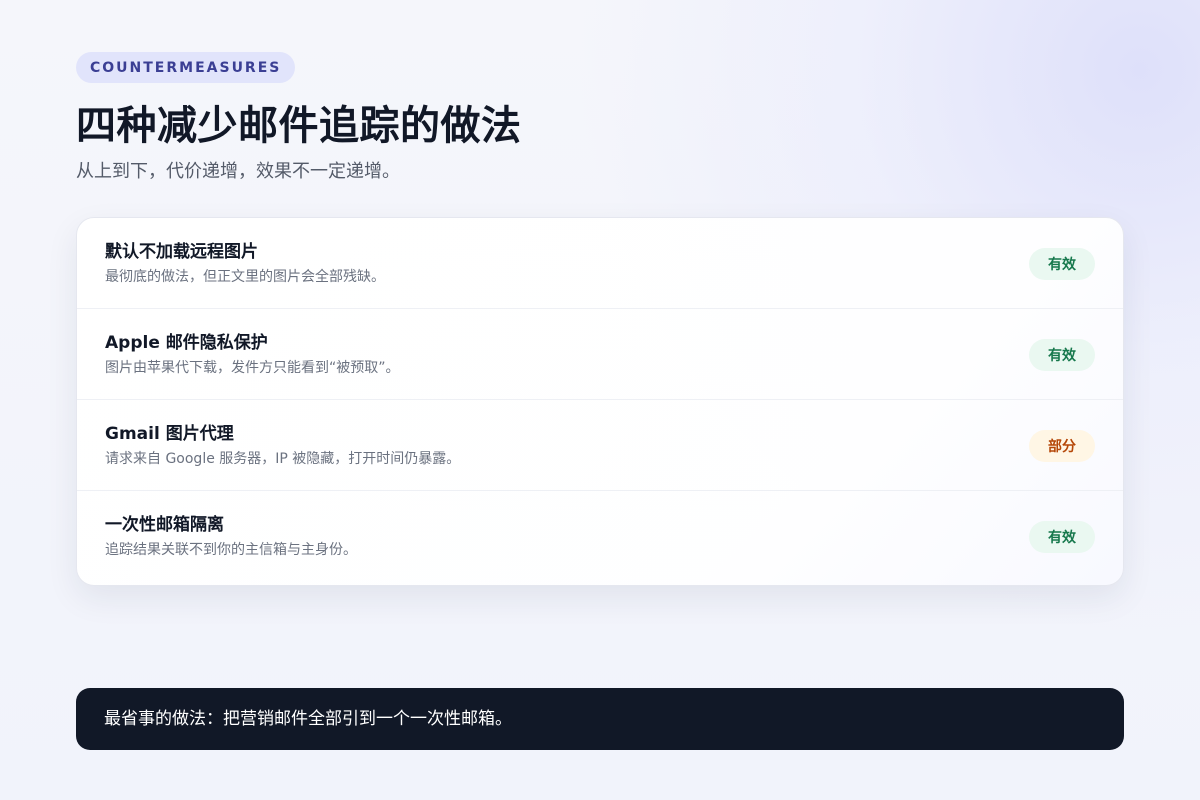 Image resolution: width=1200 pixels, height=800 pixels. I want to click on footer-tip-text: 最省事的做法：把营销邮件全部引到一个一次性邮箱。, so click(308, 719).